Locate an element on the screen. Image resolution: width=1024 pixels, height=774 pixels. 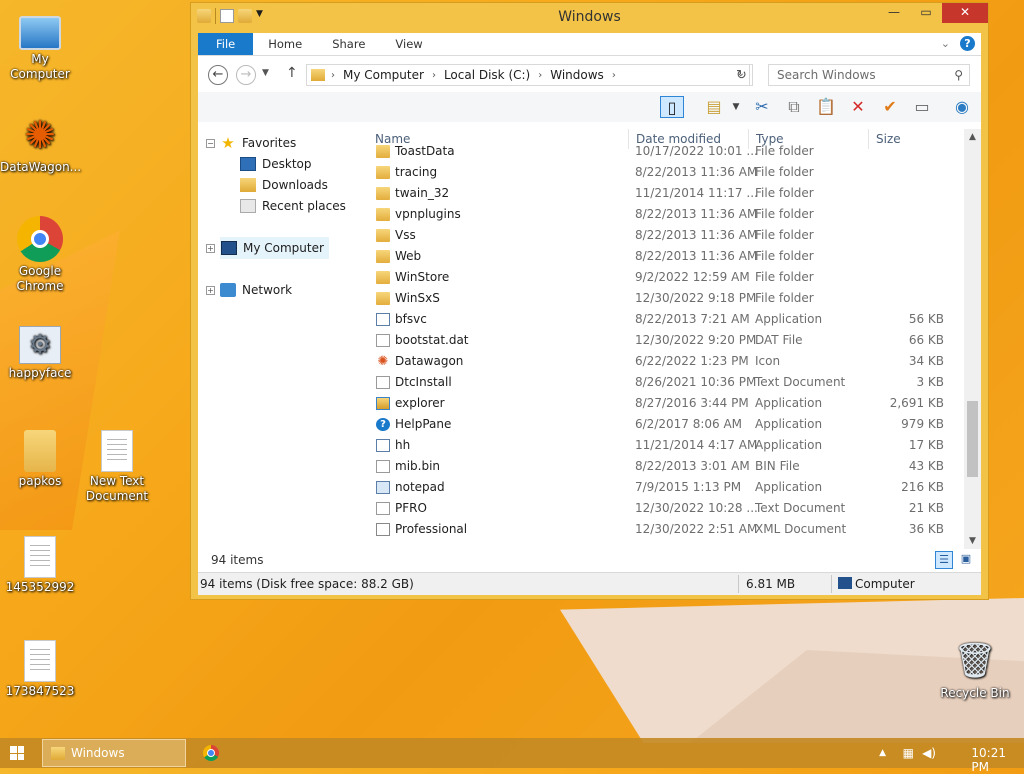
nav-item-recent-places: Recent places is located at coordinates (293, 206).